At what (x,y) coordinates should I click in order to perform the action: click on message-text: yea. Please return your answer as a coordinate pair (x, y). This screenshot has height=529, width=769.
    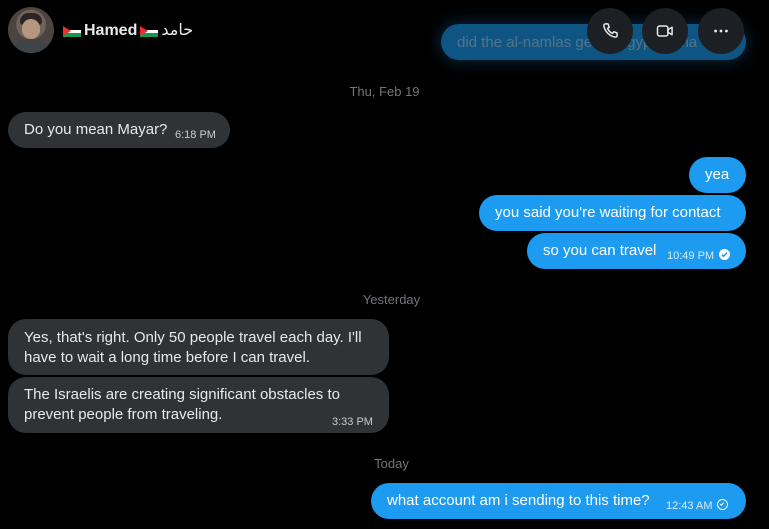
    Looking at the image, I should click on (717, 174).